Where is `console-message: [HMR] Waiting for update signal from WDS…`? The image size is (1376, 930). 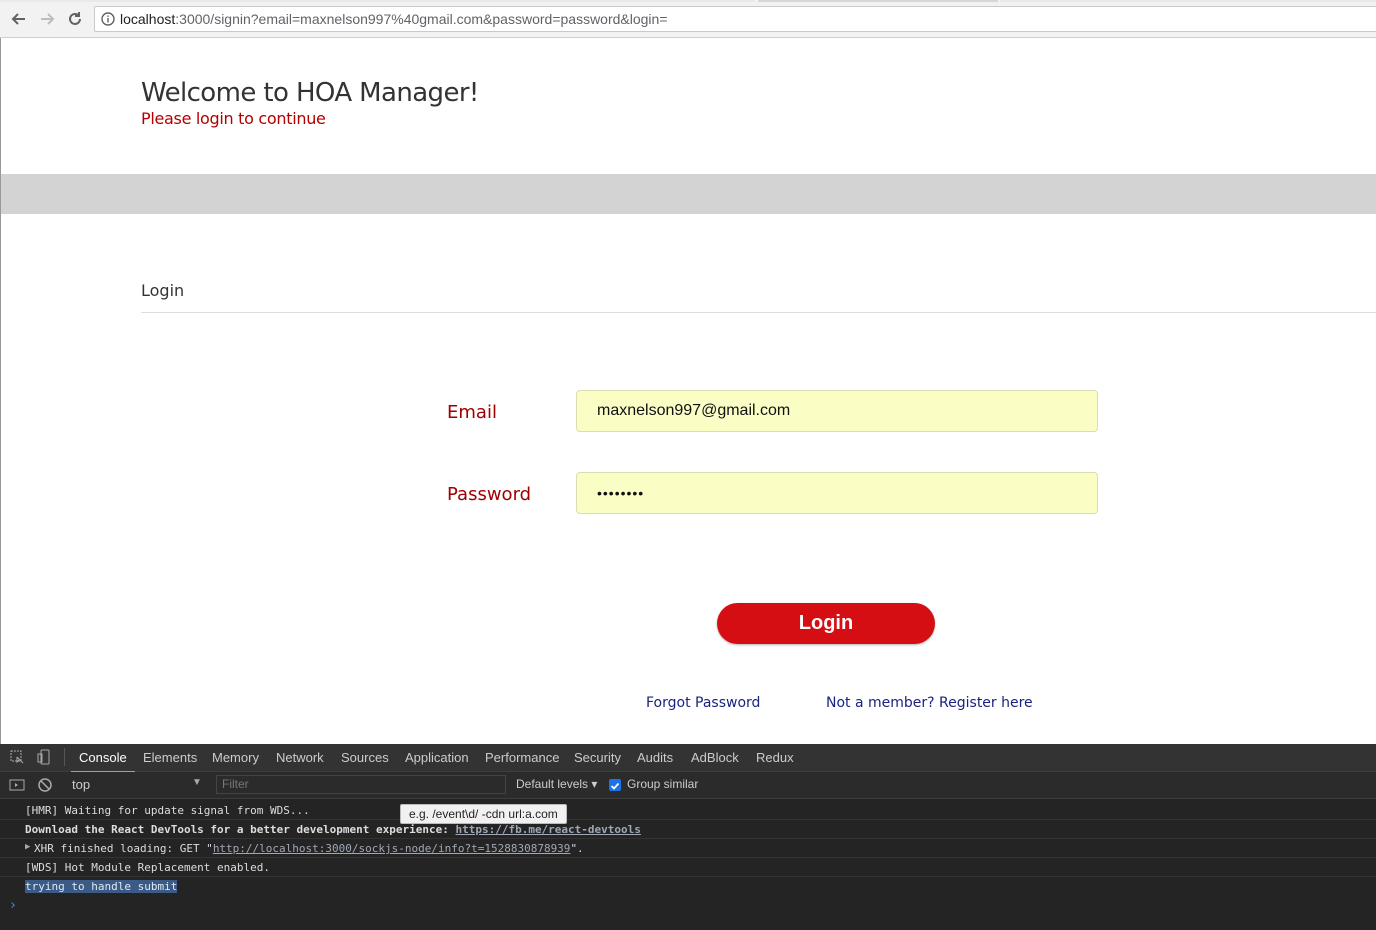 console-message: [HMR] Waiting for update signal from WDS… is located at coordinates (688, 810).